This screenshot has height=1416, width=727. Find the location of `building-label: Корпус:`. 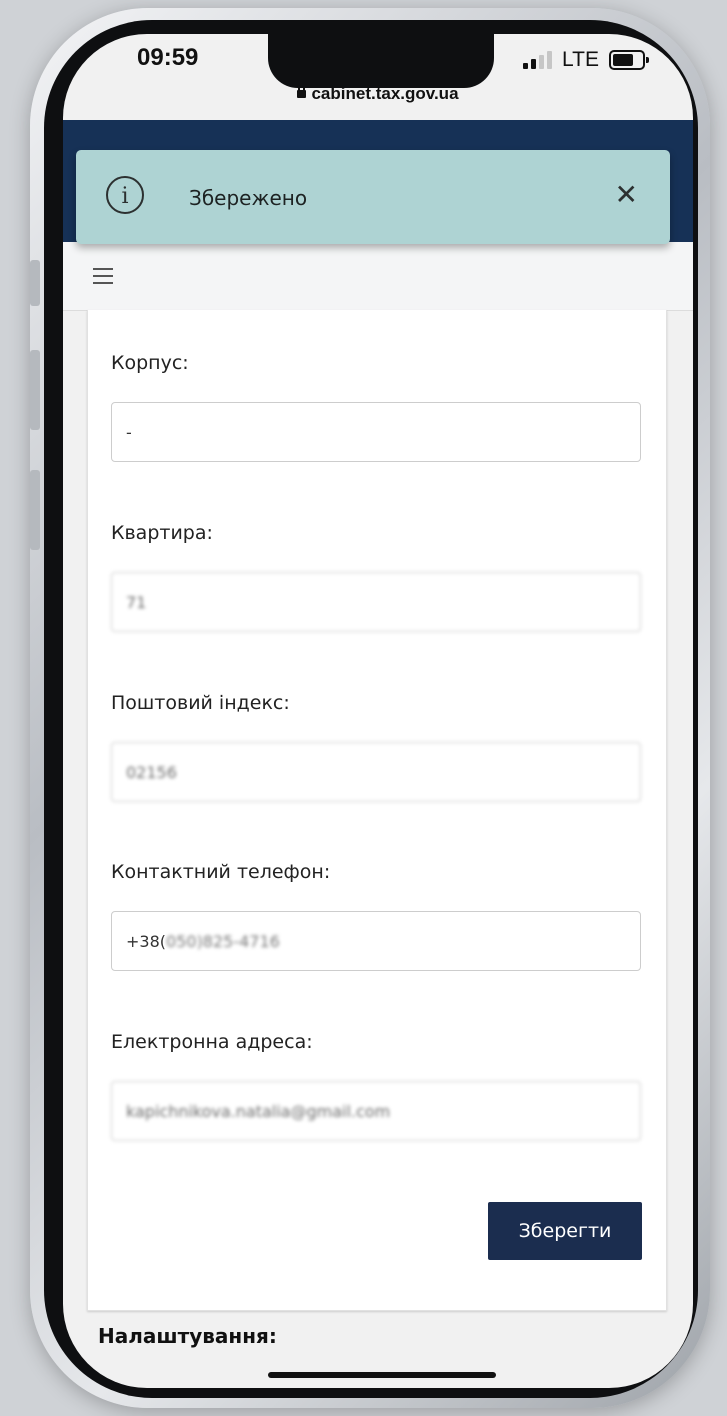

building-label: Корпус: is located at coordinates (150, 363).